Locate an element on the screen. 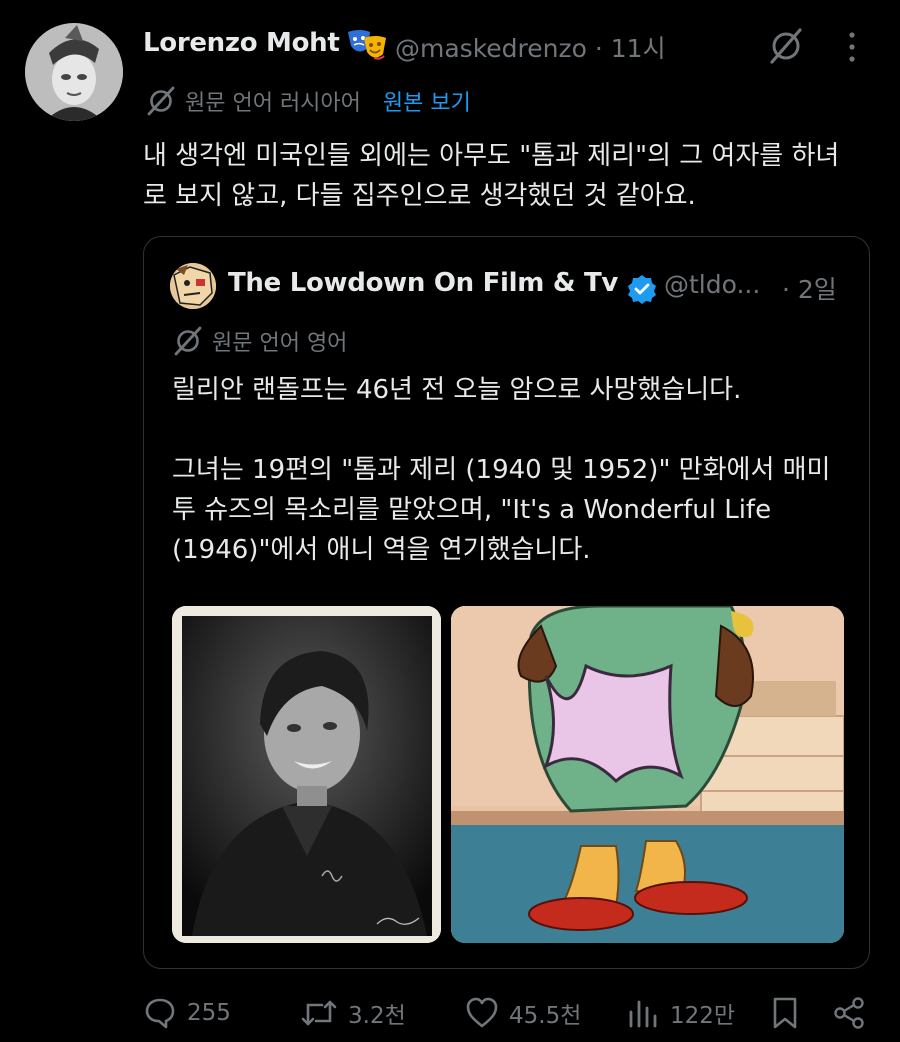  author-name: Lorenzo Moht is located at coordinates (241, 43).